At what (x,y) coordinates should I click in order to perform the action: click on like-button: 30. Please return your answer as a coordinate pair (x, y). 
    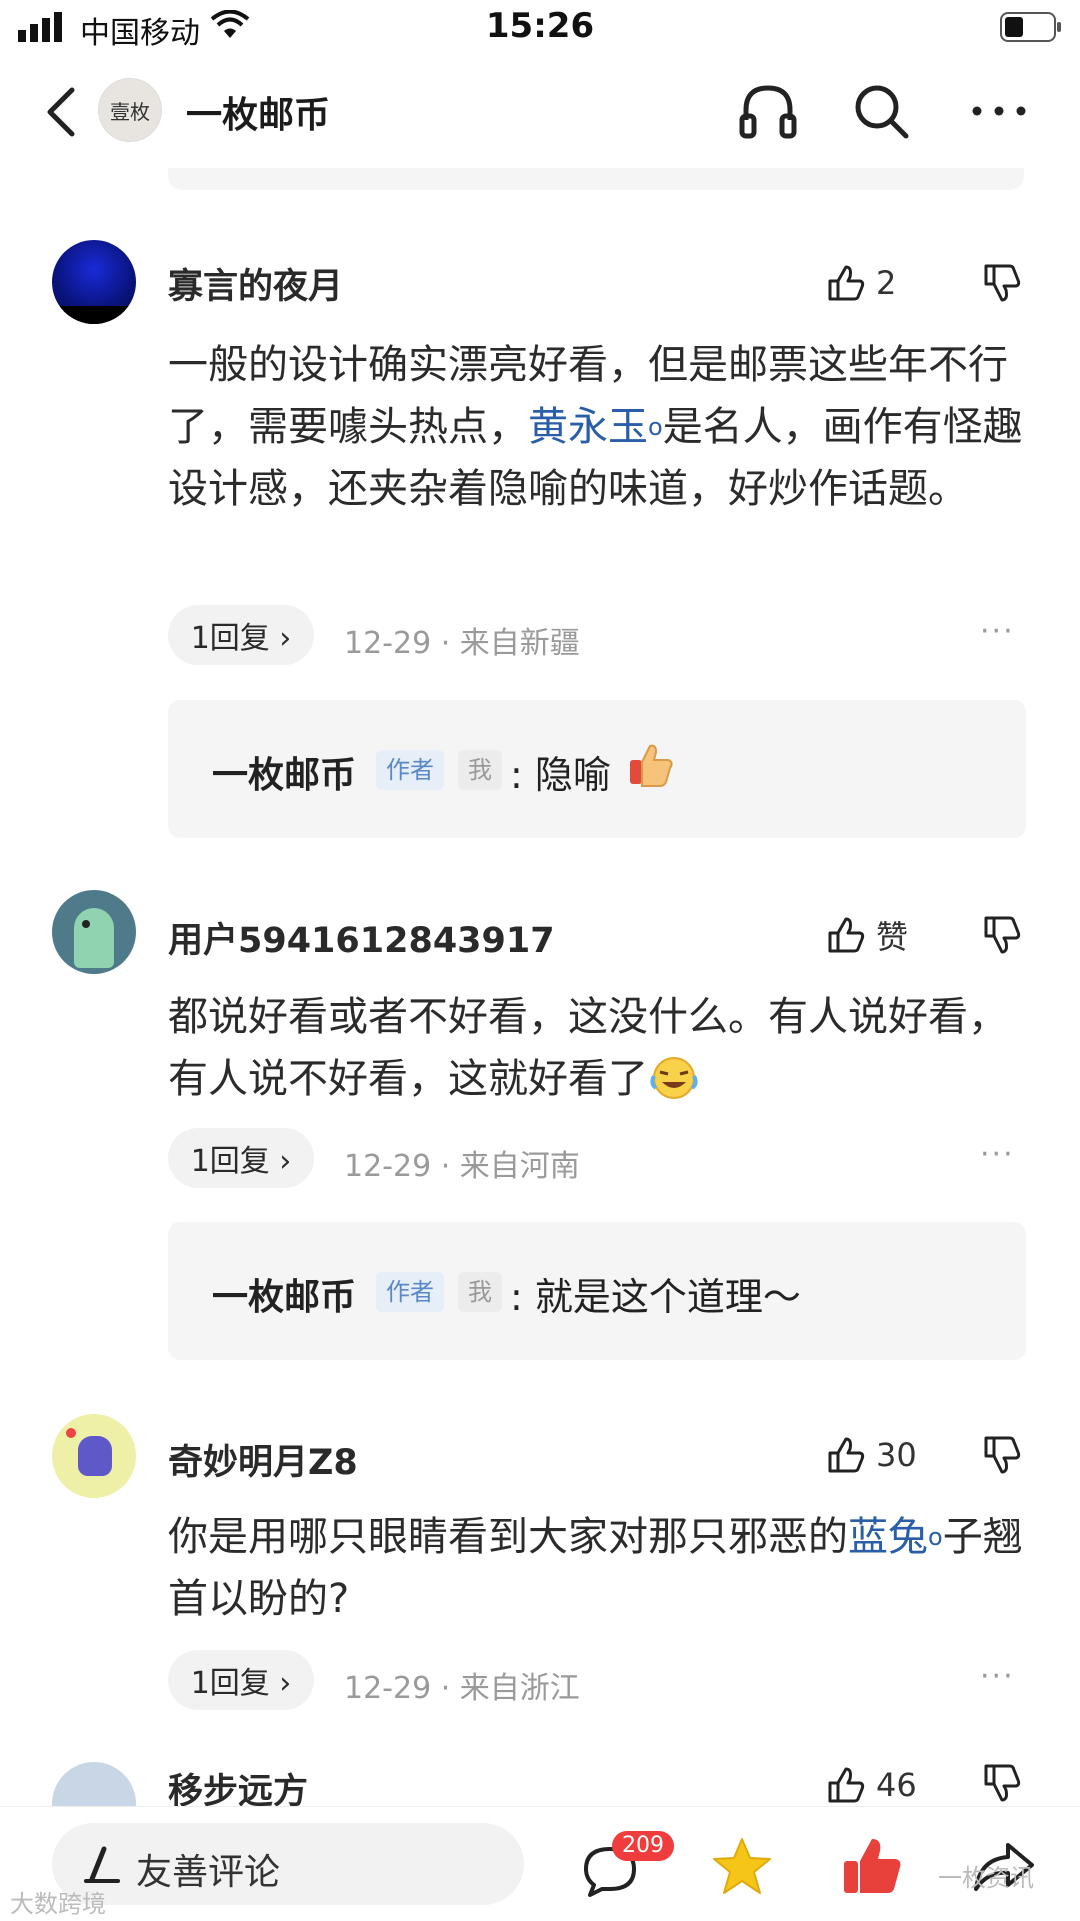
    Looking at the image, I should click on (881, 1455).